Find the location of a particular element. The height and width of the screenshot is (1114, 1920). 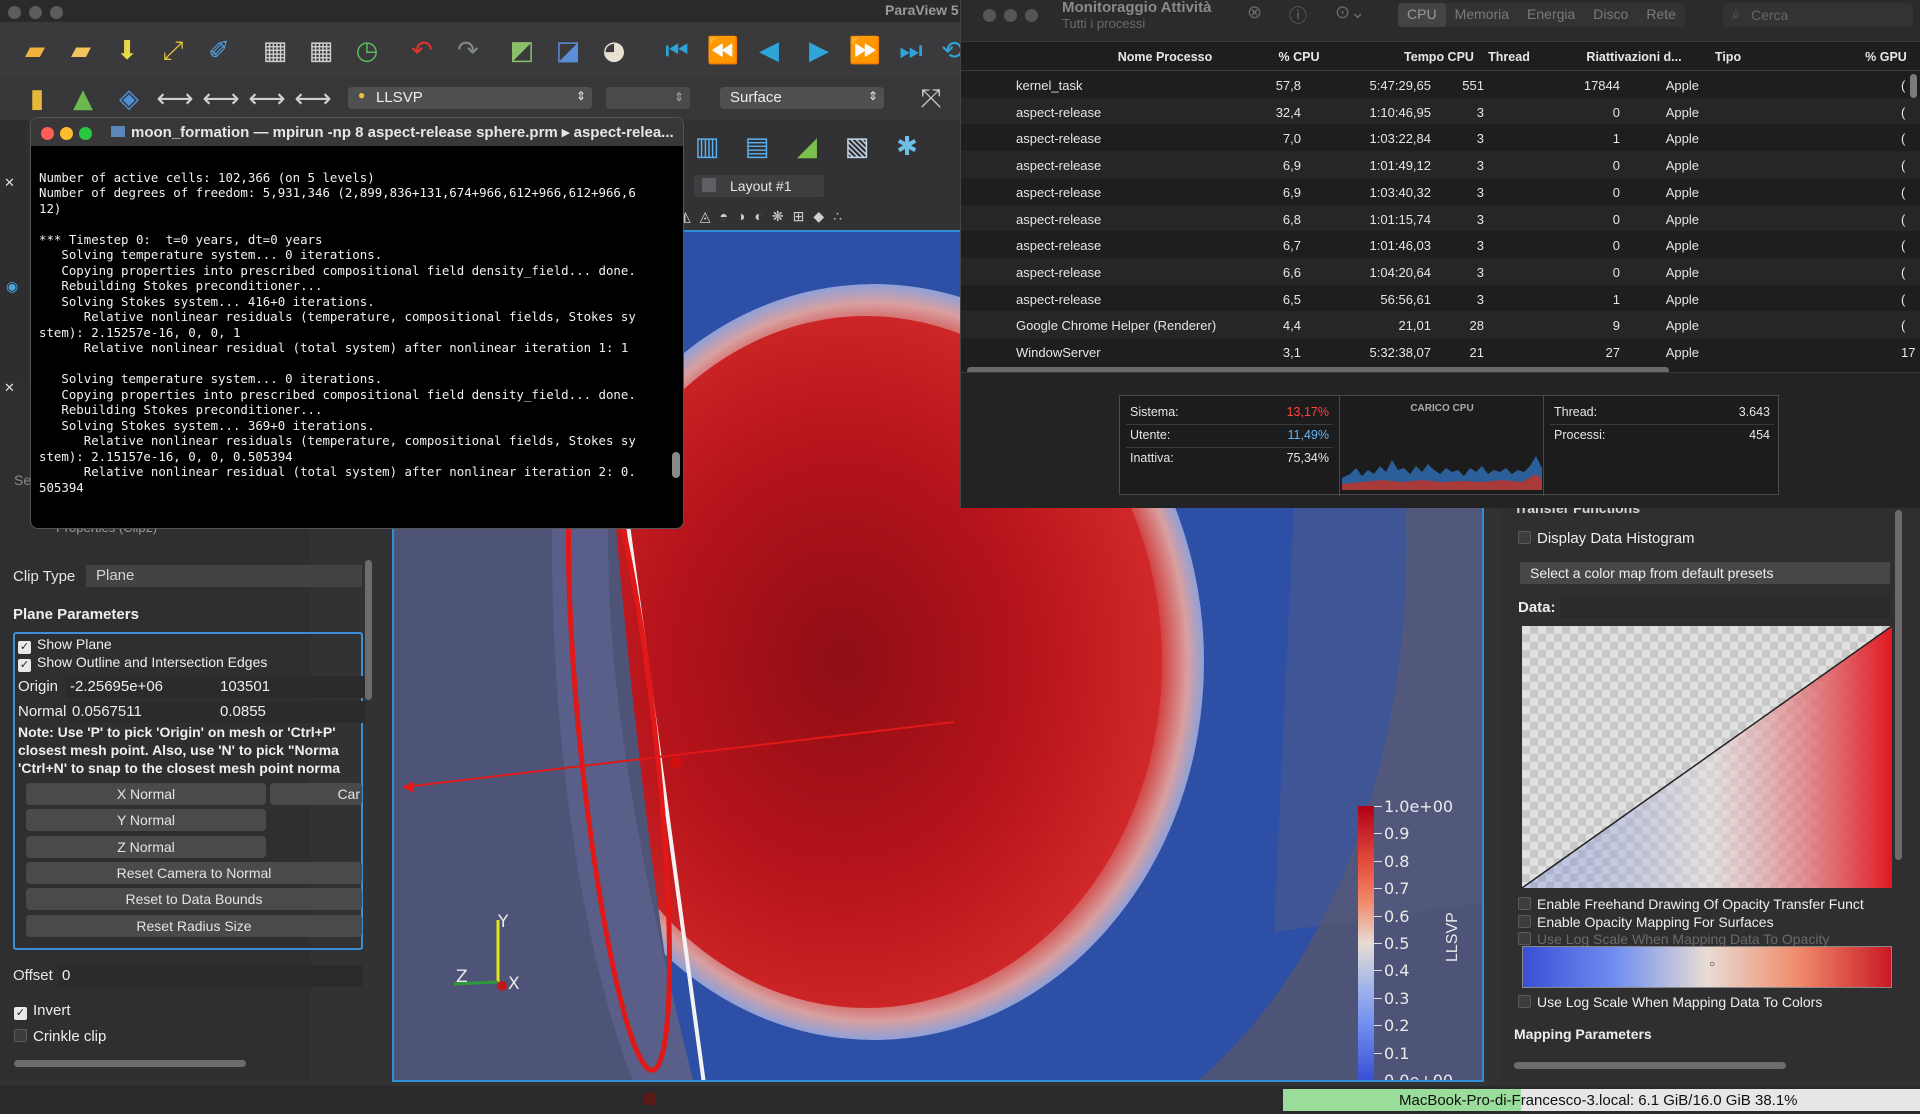

table-vscrollbar is located at coordinates (1913, 86).